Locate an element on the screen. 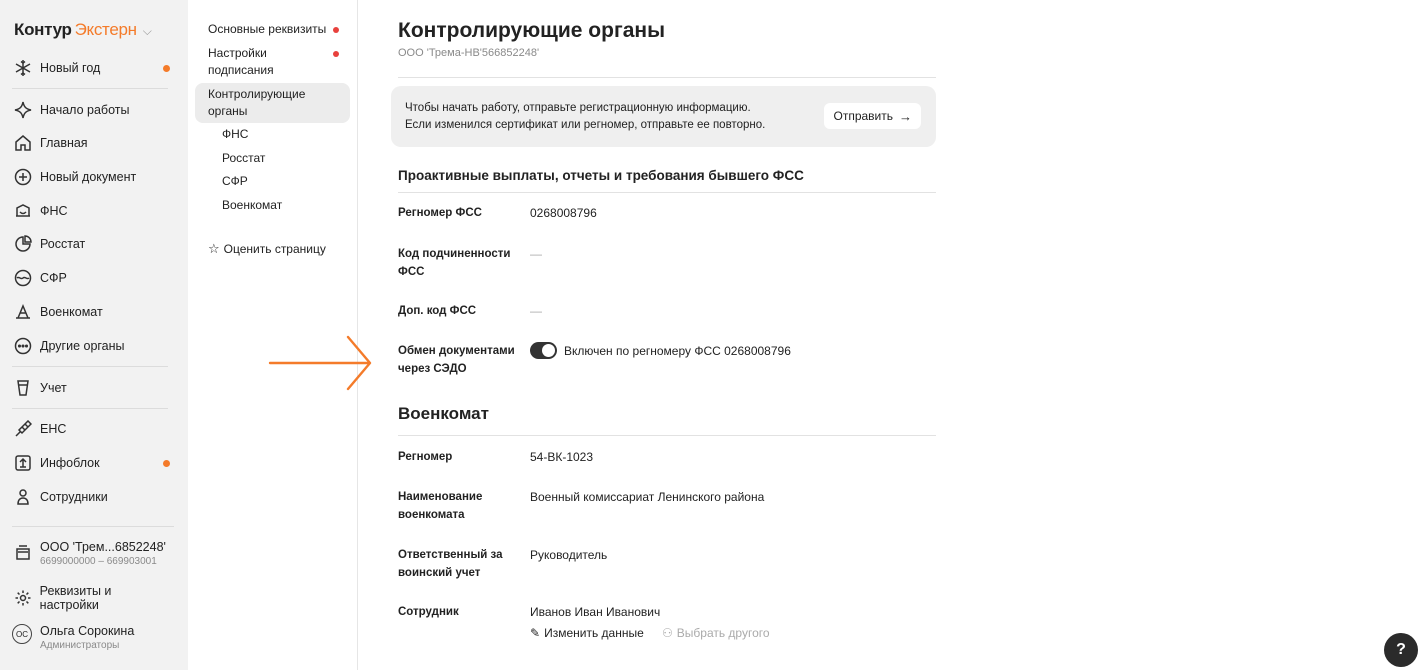 Image resolution: width=1418 pixels, height=670 pixels. sedo-toggle is located at coordinates (543, 350).